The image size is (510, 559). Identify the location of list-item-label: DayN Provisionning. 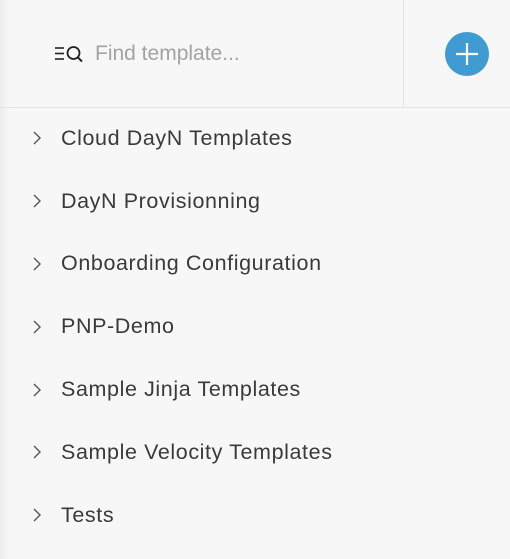
(161, 200).